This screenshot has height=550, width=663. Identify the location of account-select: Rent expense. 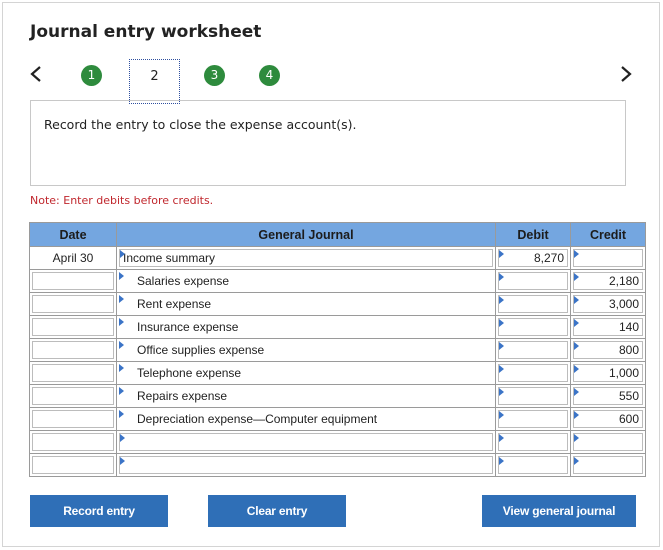
(306, 304).